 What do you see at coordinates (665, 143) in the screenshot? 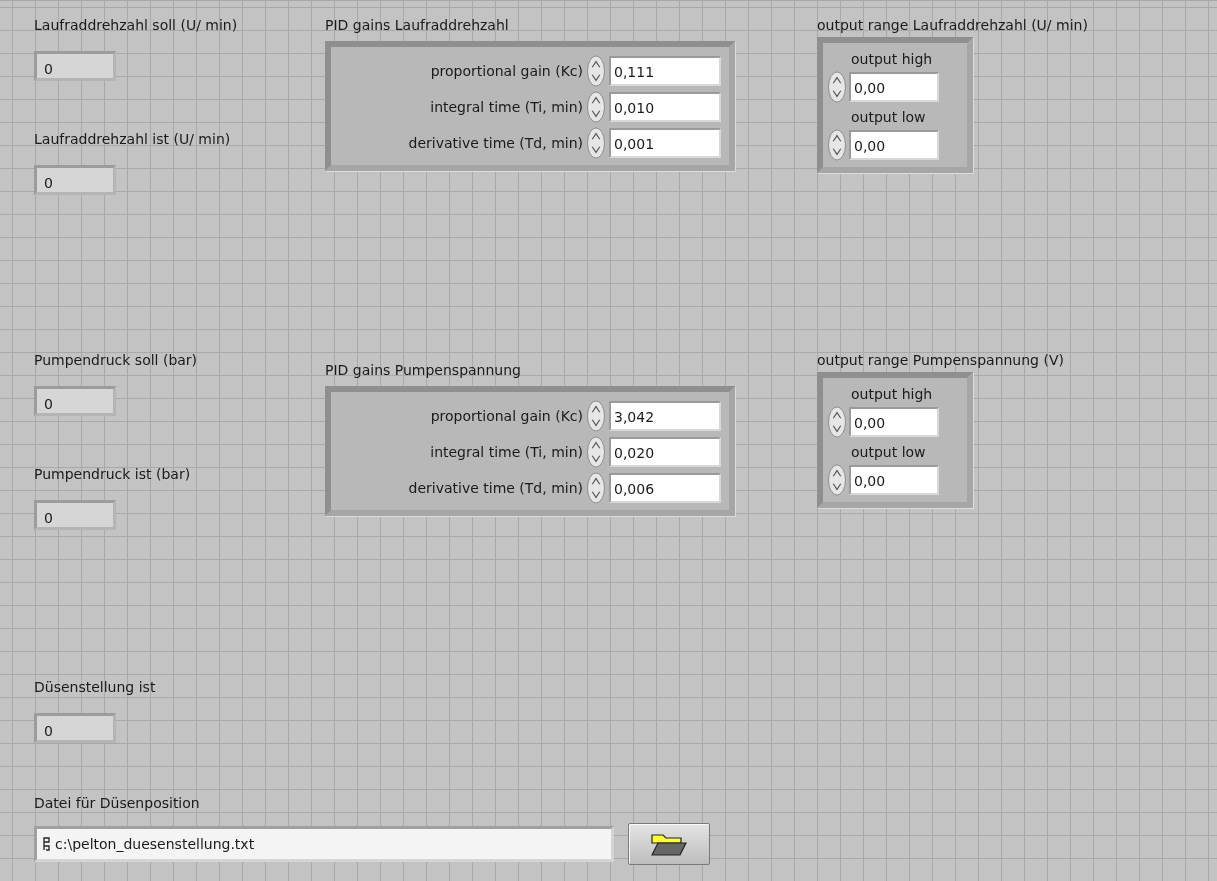
I see `numeric-input: 0,001` at bounding box center [665, 143].